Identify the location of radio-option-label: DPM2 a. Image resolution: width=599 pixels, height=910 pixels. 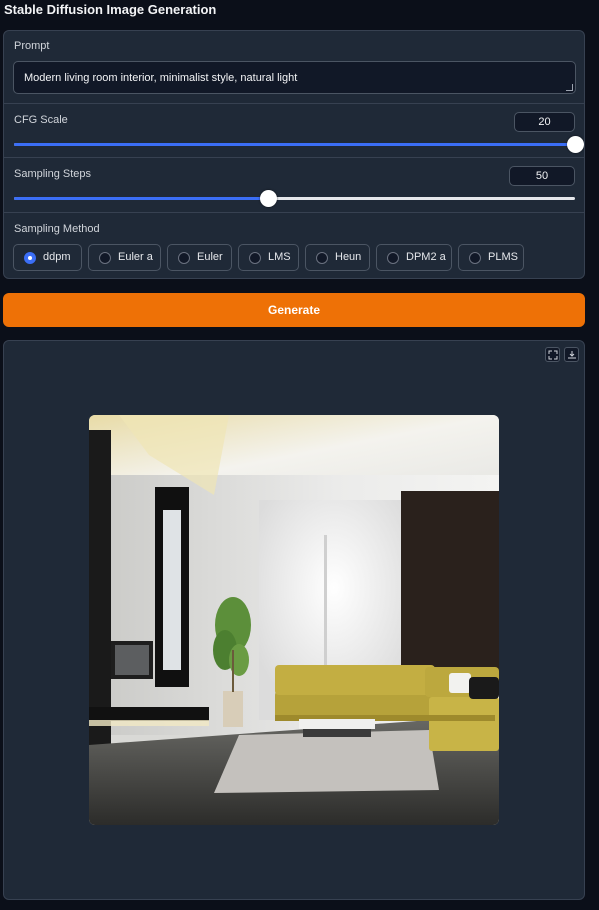
(426, 257).